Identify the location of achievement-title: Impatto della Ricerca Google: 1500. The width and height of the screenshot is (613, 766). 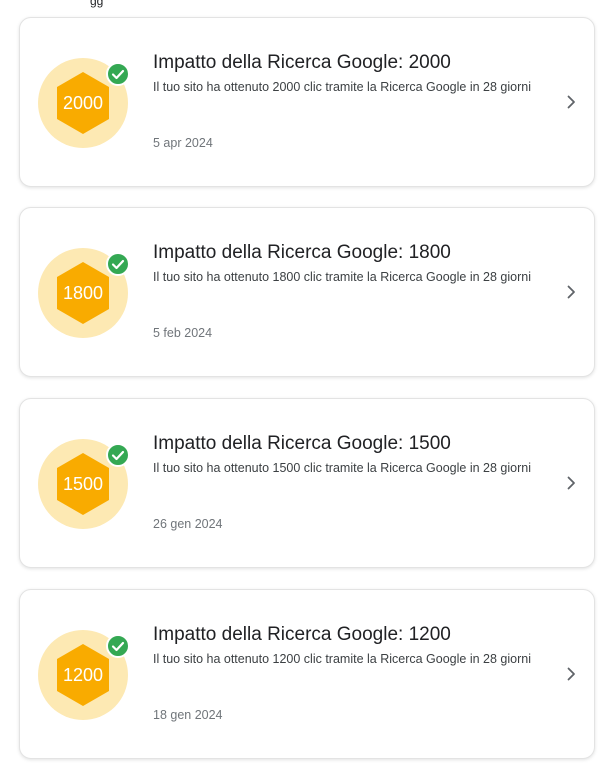
(302, 443).